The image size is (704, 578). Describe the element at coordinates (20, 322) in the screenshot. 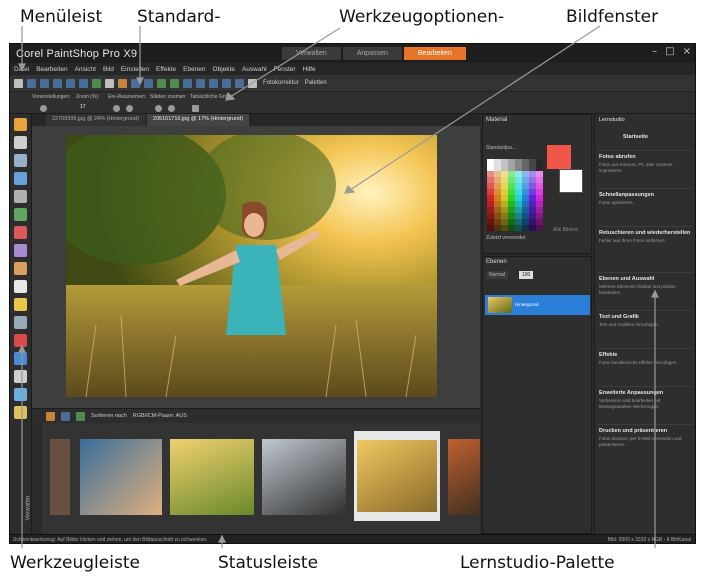

I see `eraser-tool-icon` at that location.